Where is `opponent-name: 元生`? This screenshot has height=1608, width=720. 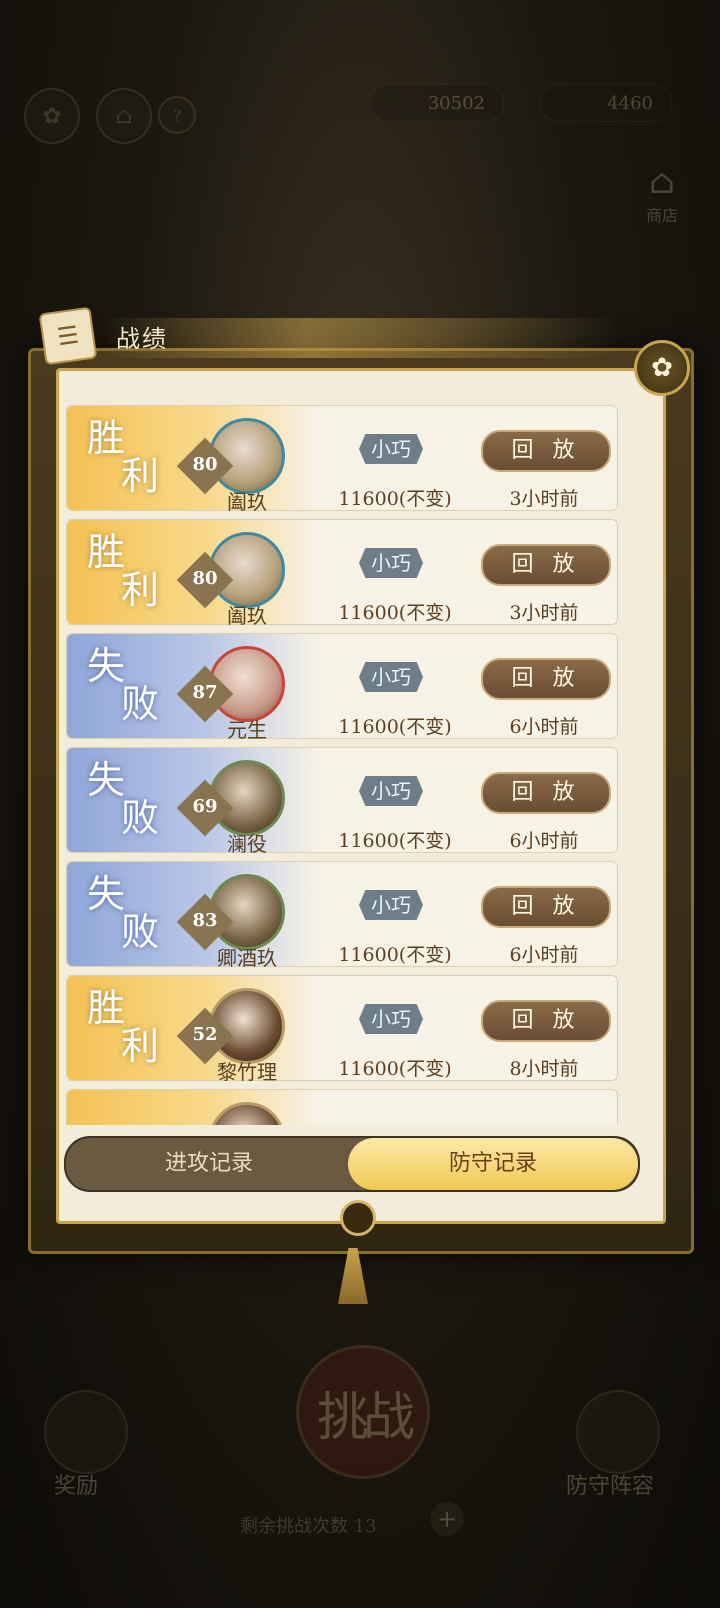 opponent-name: 元生 is located at coordinates (247, 730).